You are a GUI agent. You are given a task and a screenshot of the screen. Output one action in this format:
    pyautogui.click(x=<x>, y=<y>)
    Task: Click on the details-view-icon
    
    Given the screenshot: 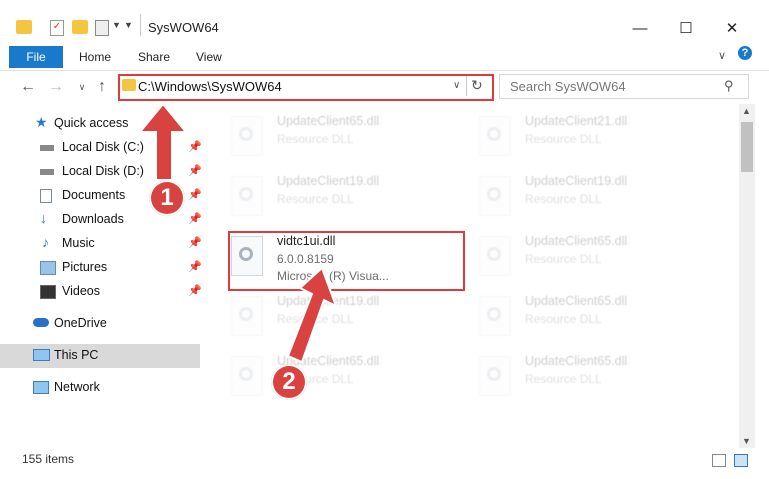 What is the action you would take?
    pyautogui.click(x=719, y=460)
    